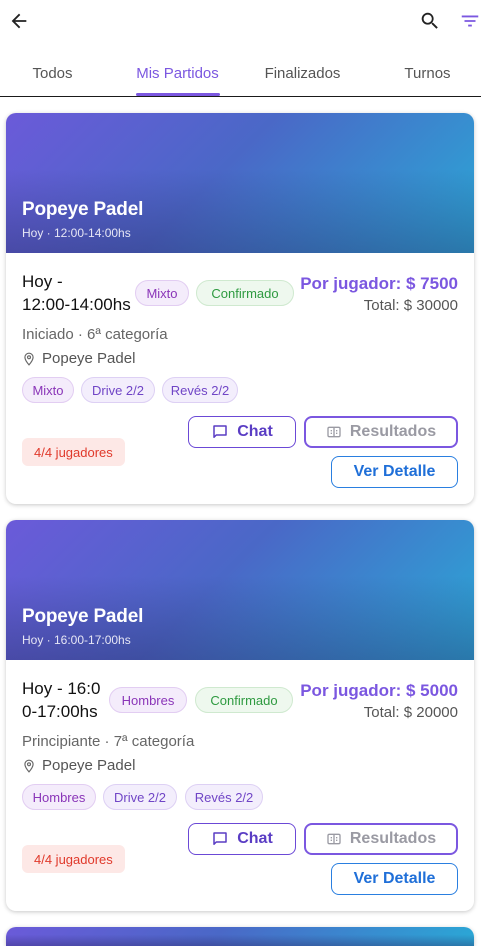 This screenshot has width=481, height=946. What do you see at coordinates (425, 73) in the screenshot?
I see `tab-turnos: Turnos` at bounding box center [425, 73].